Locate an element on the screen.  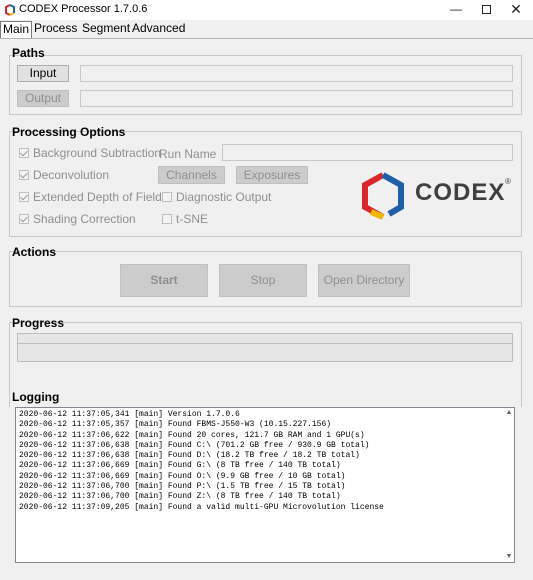
start-button: Start is located at coordinates (164, 280).